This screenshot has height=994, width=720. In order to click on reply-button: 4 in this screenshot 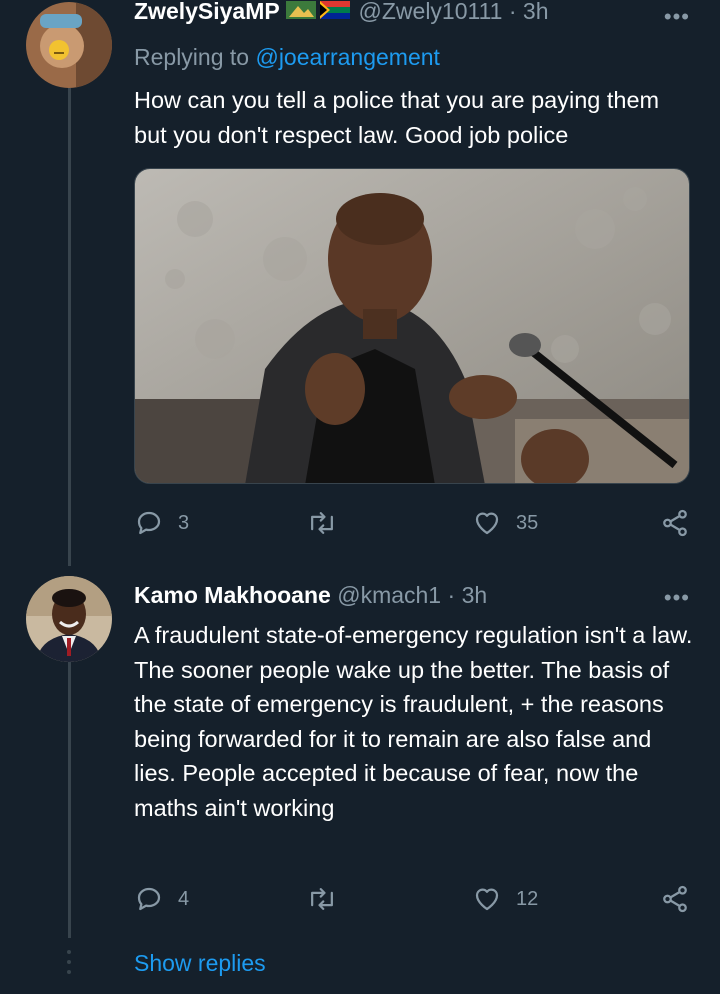, I will do `click(161, 899)`.